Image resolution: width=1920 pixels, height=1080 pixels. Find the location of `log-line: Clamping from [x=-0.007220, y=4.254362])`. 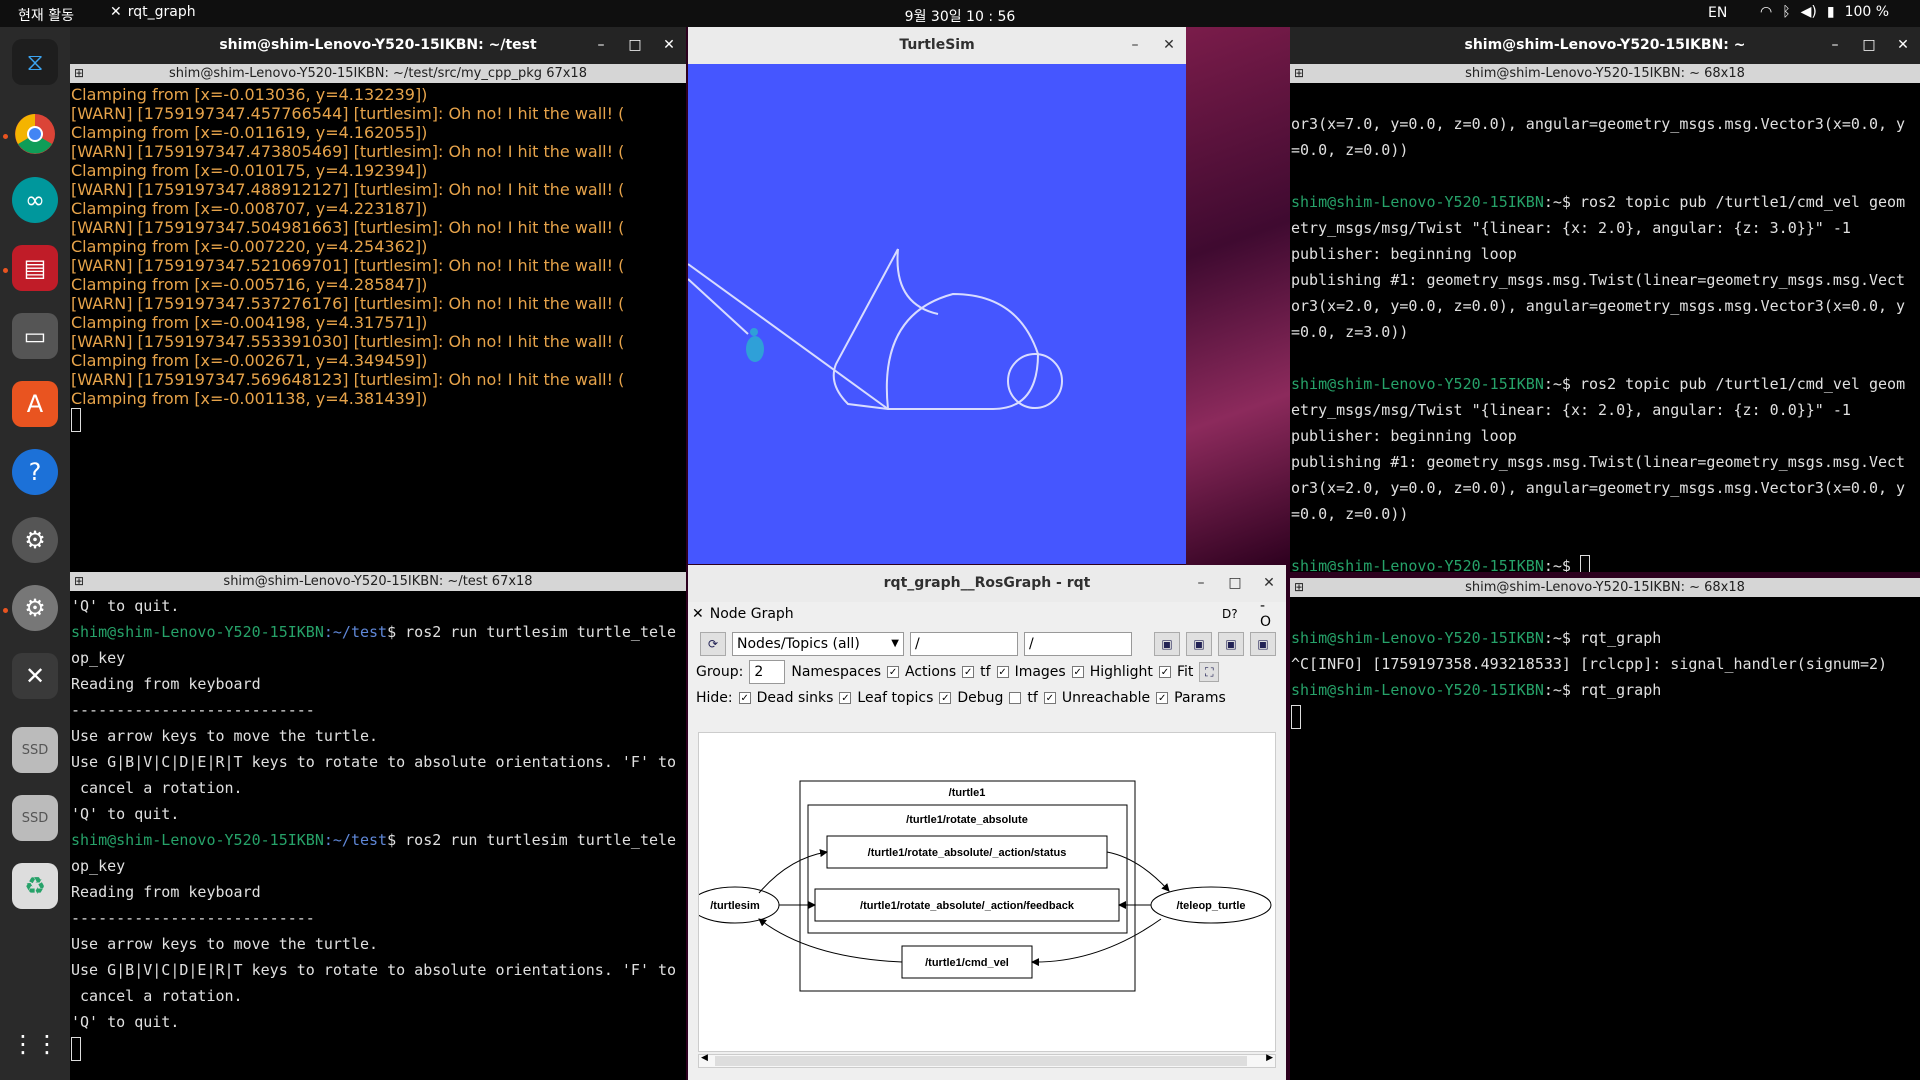

log-line: Clamping from [x=-0.007220, y=4.254362]) is located at coordinates (249, 246).